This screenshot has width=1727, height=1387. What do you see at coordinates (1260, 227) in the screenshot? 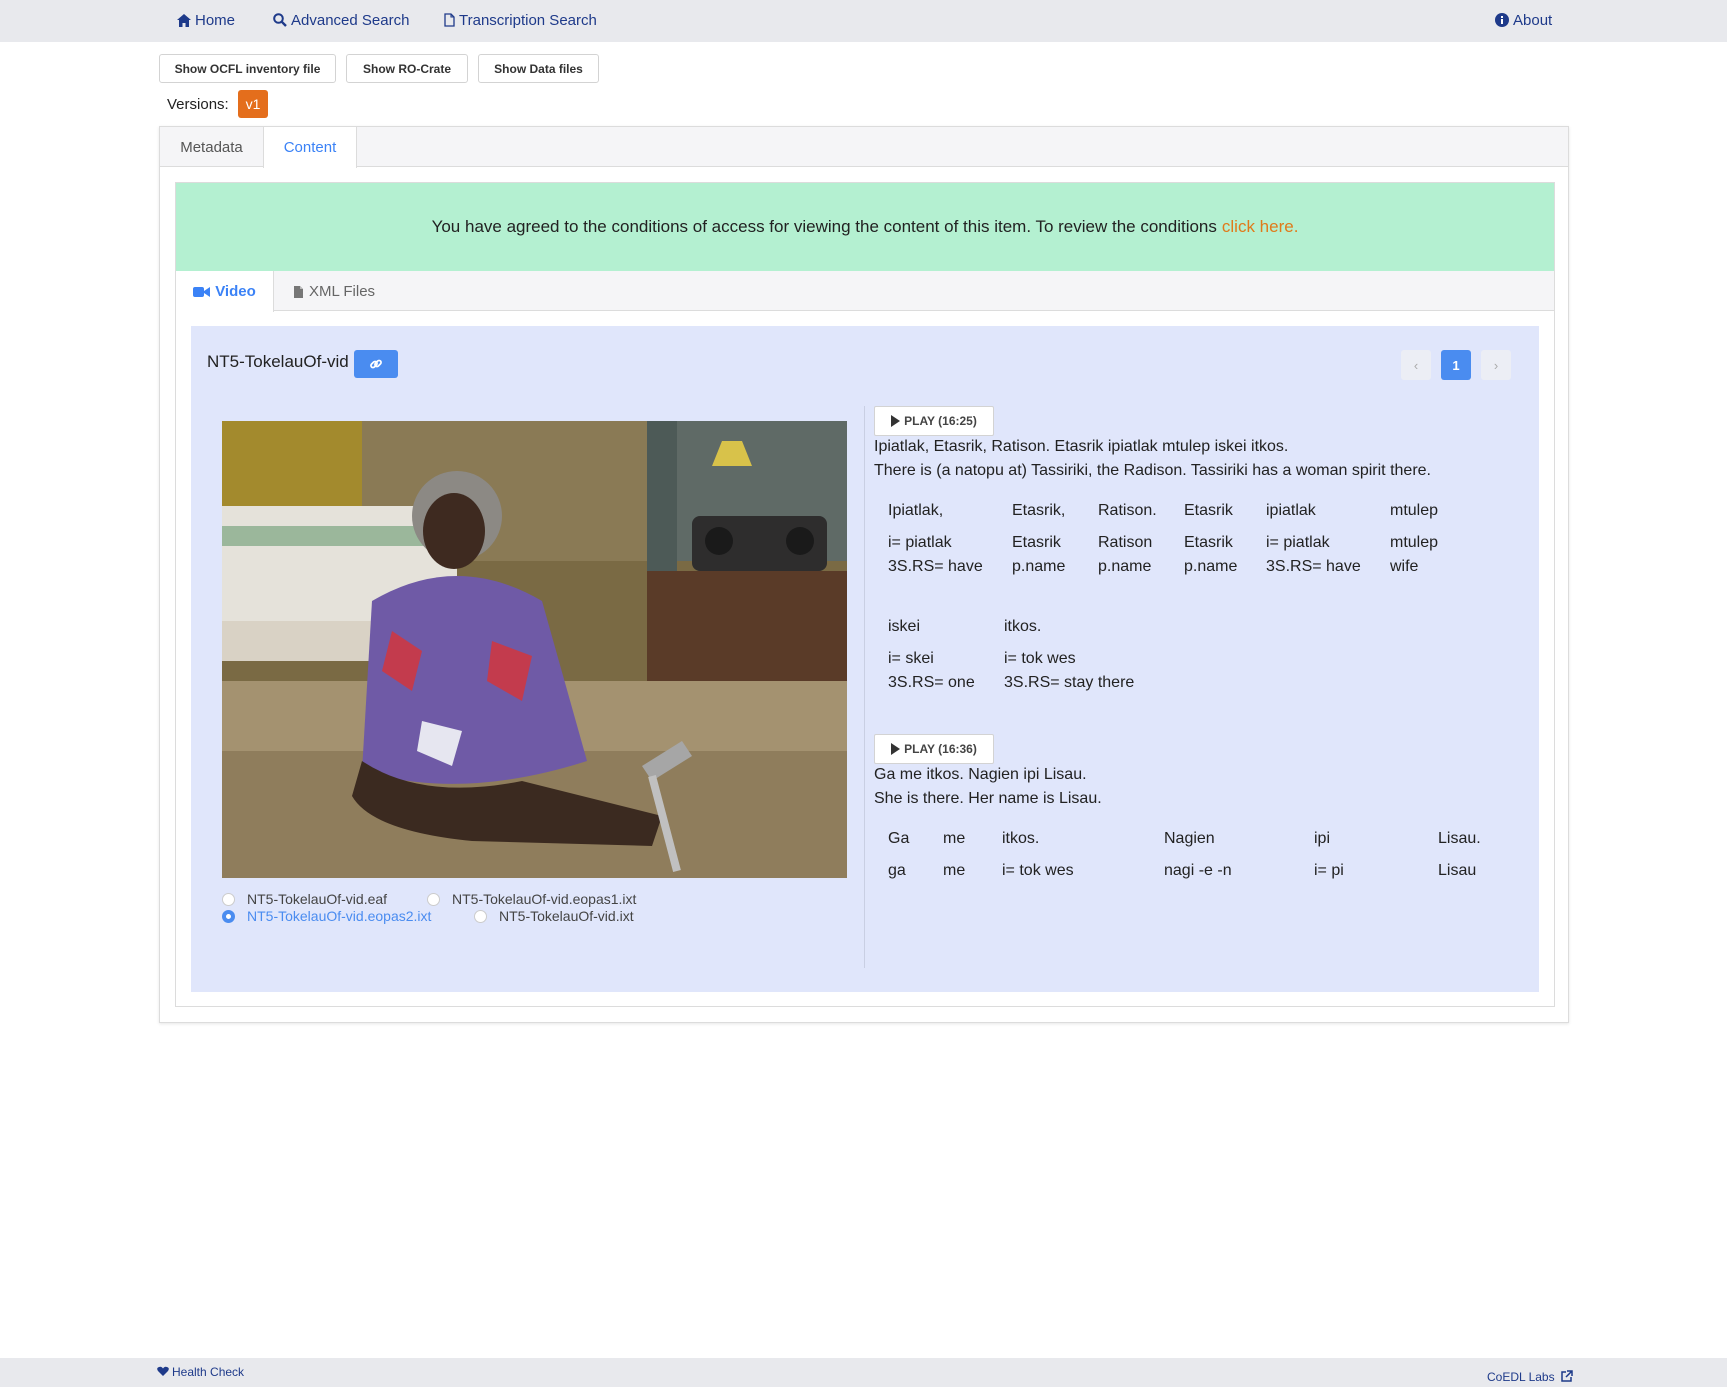
I see `conditions-link: click here.` at bounding box center [1260, 227].